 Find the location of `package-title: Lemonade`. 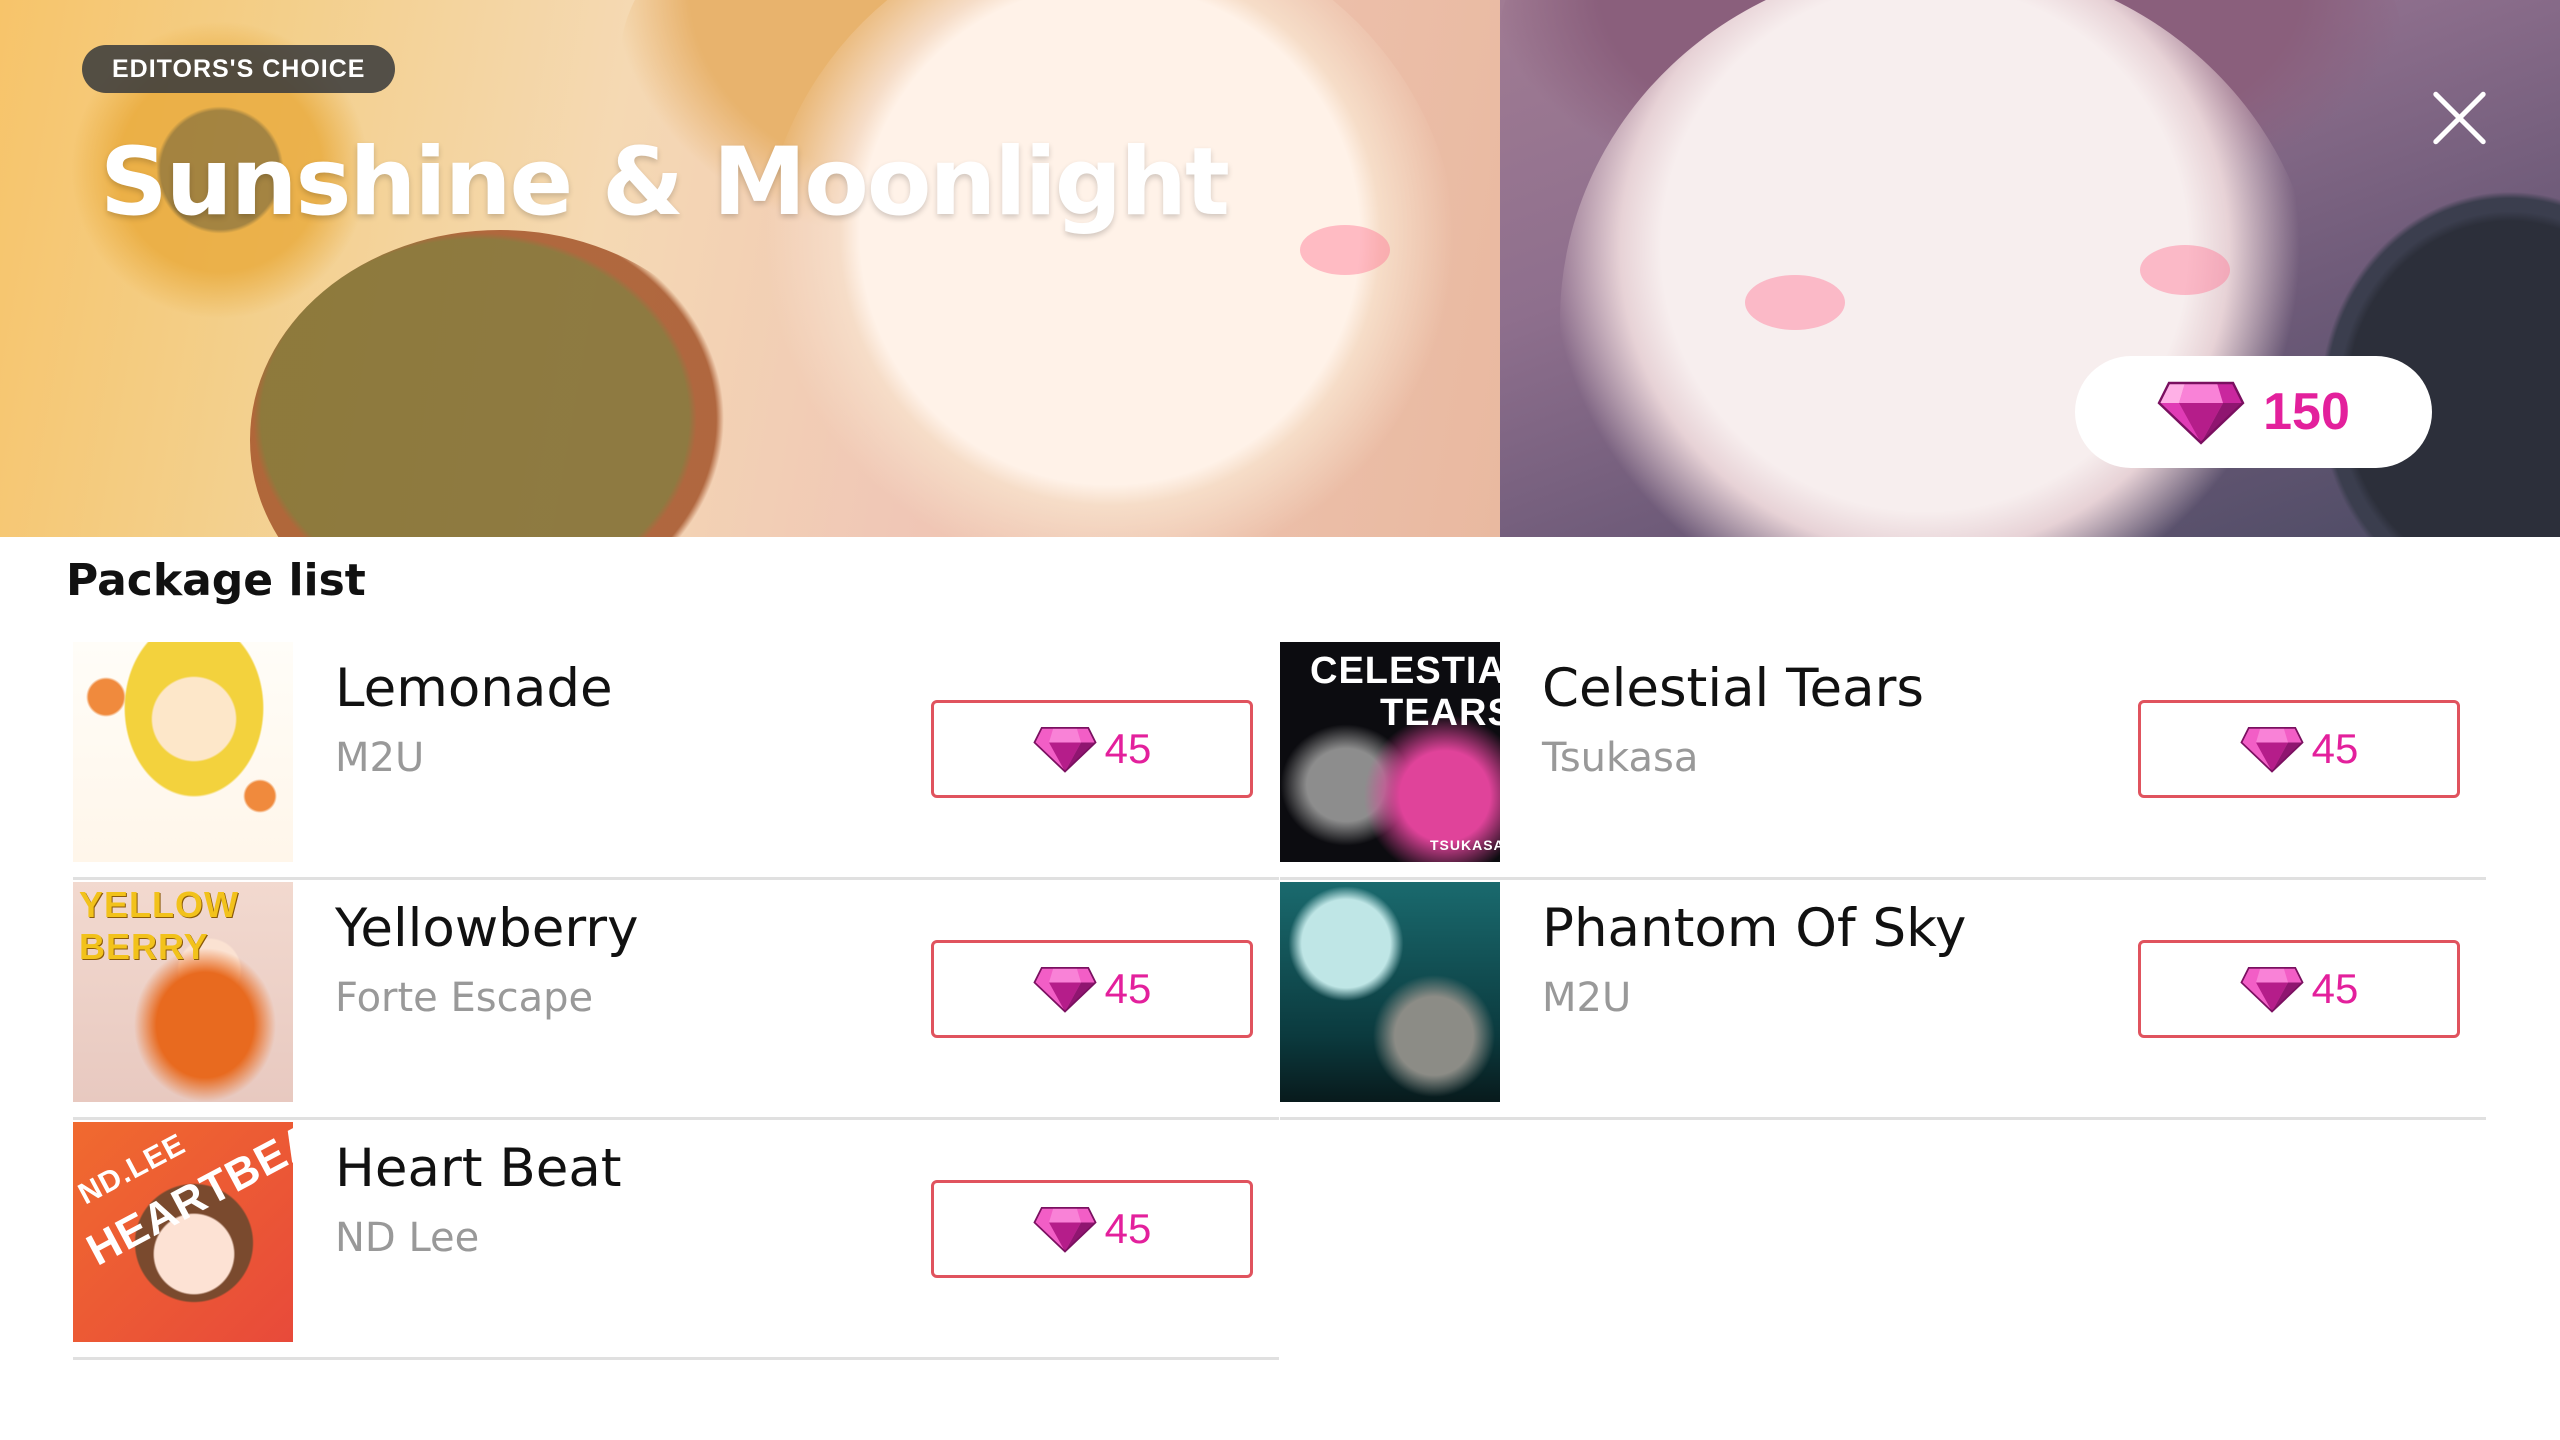

package-title: Lemonade is located at coordinates (474, 688).